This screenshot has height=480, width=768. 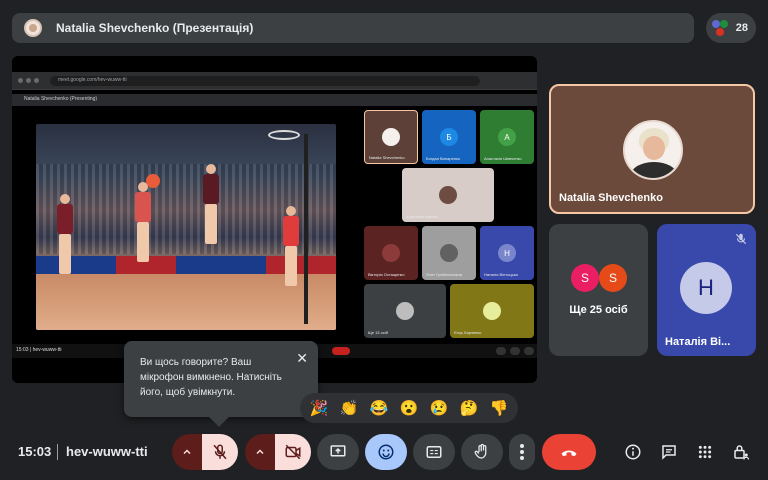 I want to click on reaction-surprised: 😮, so click(x=409, y=408).